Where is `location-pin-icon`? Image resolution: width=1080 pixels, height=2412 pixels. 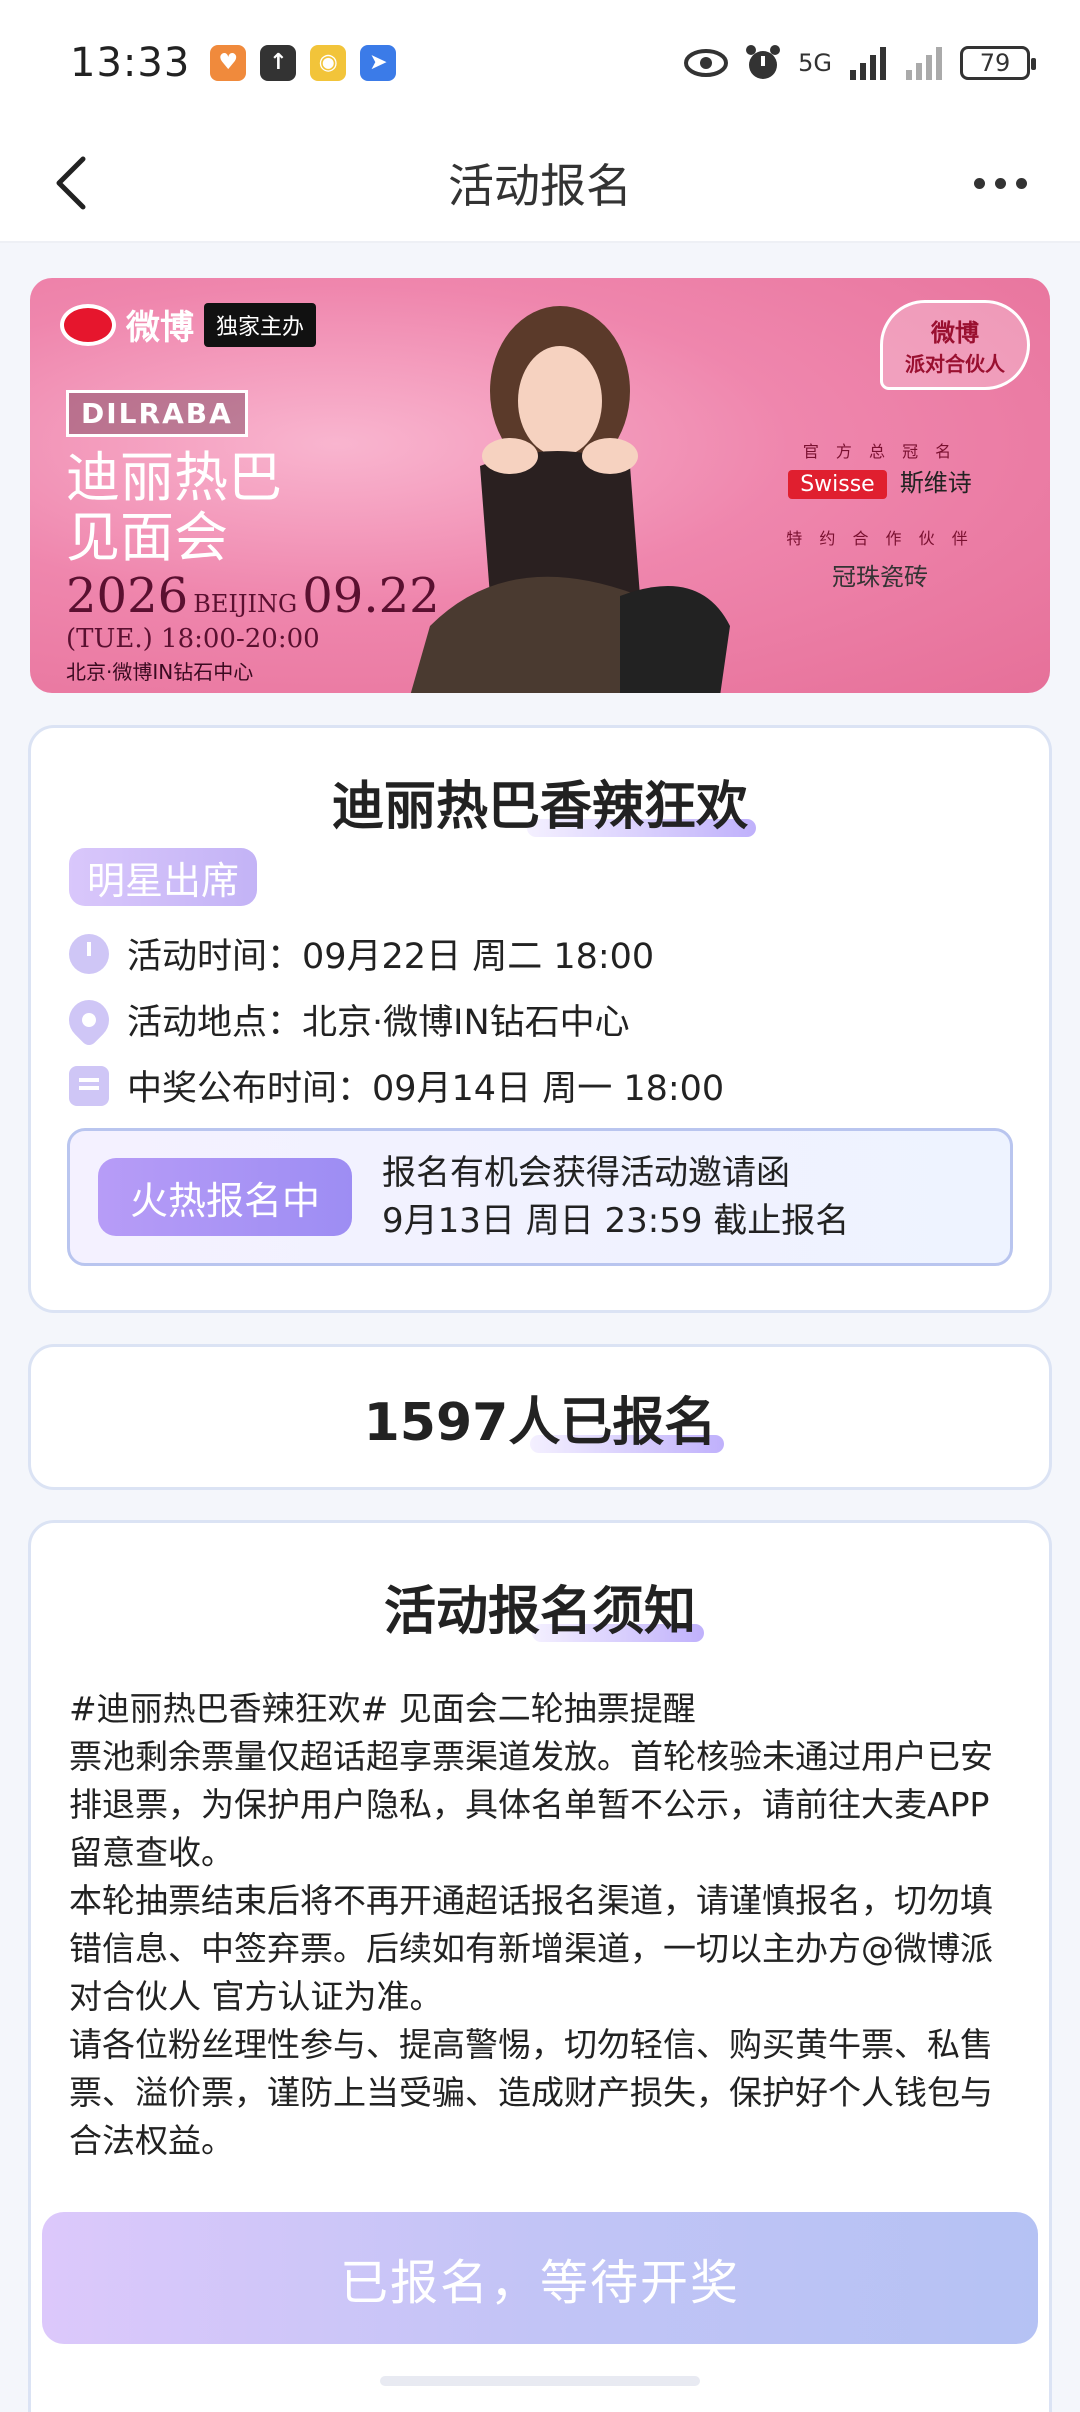
location-pin-icon is located at coordinates (89, 1019).